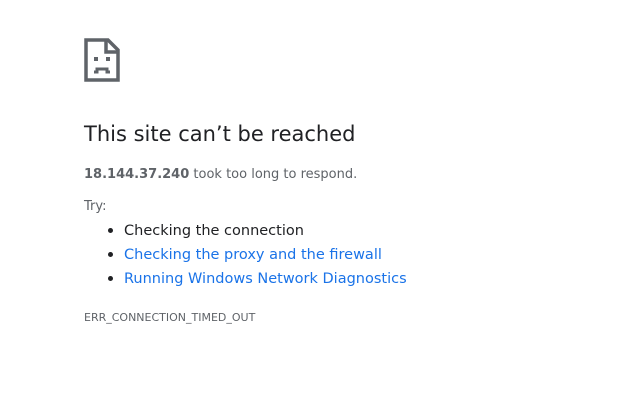  Describe the element at coordinates (273, 174) in the screenshot. I see `summary-text: took too long to respond.` at that location.